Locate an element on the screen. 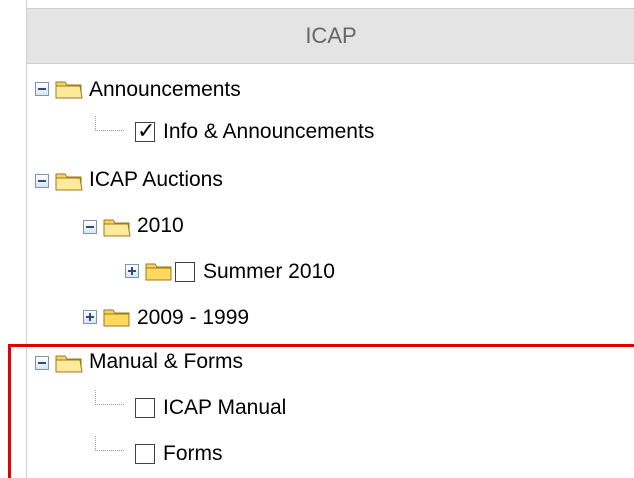 This screenshot has width=634, height=478. tree-connector is located at coordinates (109, 123).